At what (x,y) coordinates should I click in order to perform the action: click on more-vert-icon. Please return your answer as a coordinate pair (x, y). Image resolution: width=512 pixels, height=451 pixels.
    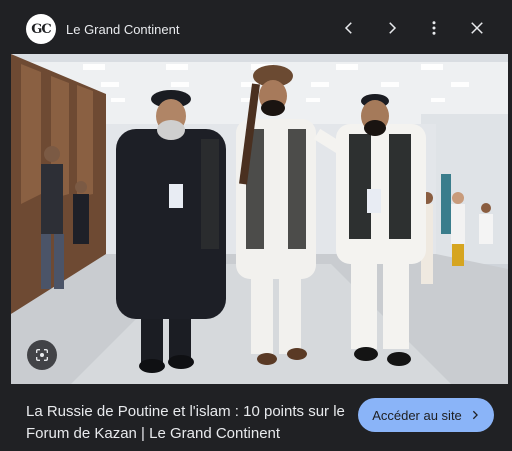
    Looking at the image, I should click on (434, 28).